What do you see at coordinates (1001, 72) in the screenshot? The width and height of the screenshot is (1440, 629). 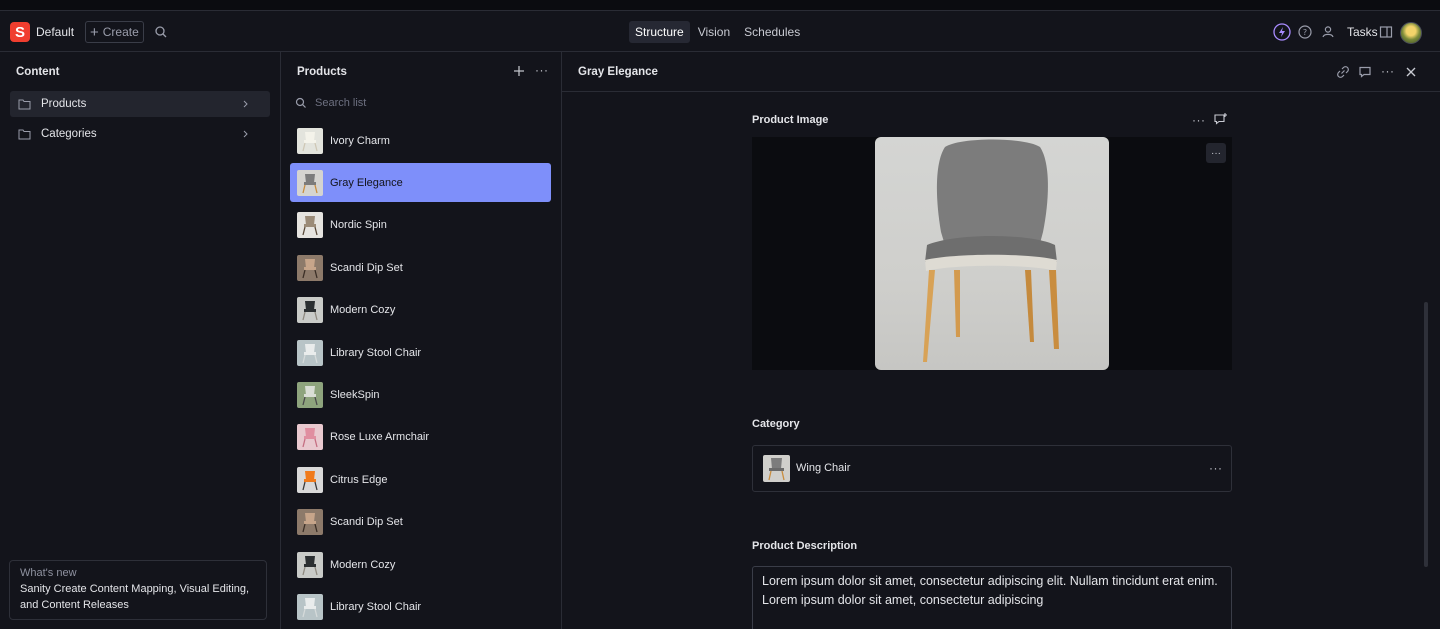 I see `document-header: Gray Elegance ···` at bounding box center [1001, 72].